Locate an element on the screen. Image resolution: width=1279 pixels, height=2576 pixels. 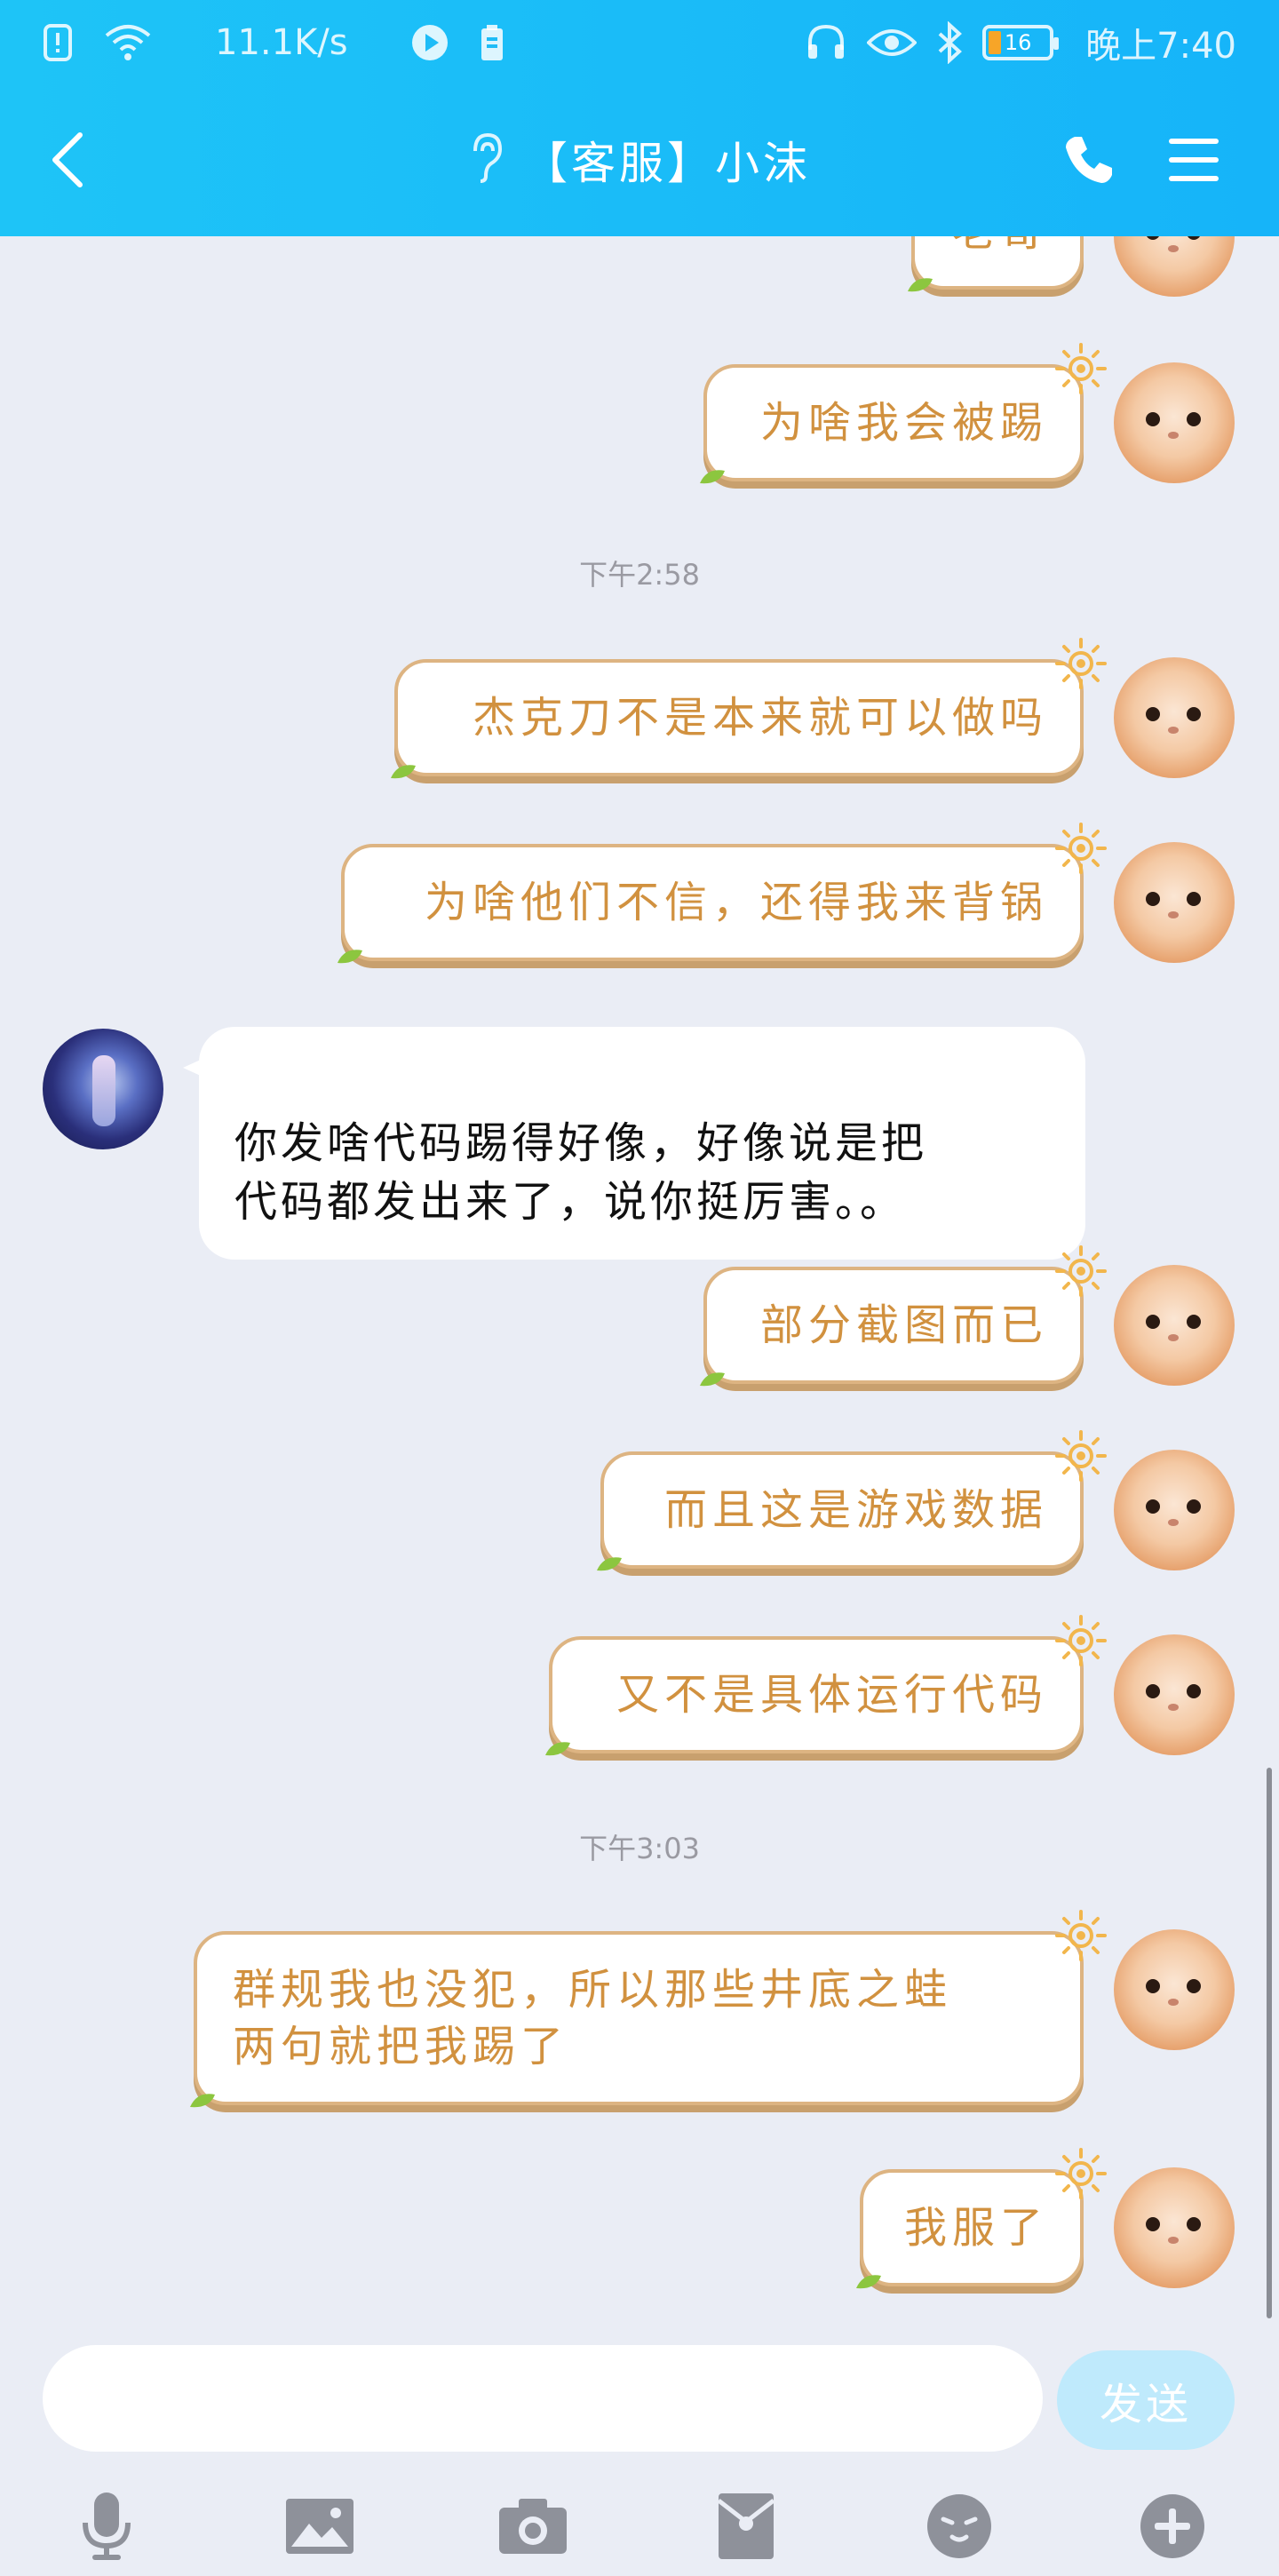
image-button is located at coordinates (319, 2526).